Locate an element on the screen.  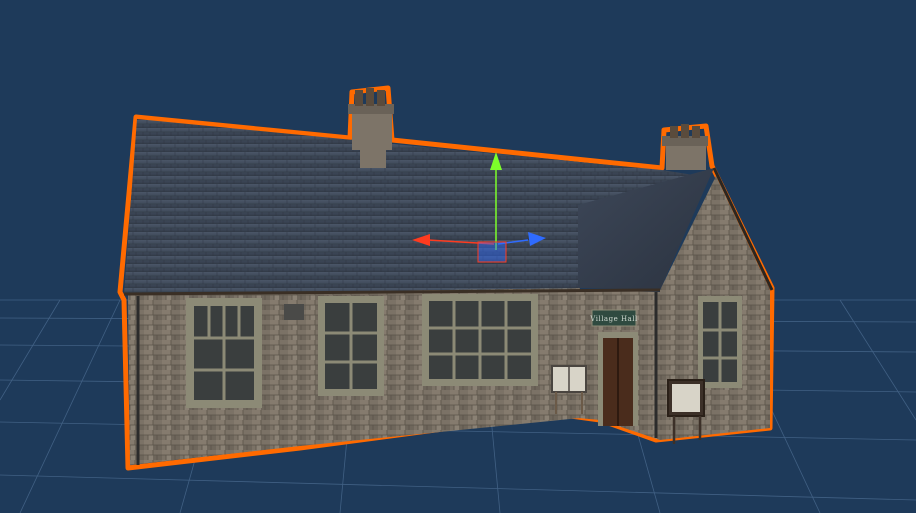
hall-sign: Village Hall is located at coordinates (613, 318).